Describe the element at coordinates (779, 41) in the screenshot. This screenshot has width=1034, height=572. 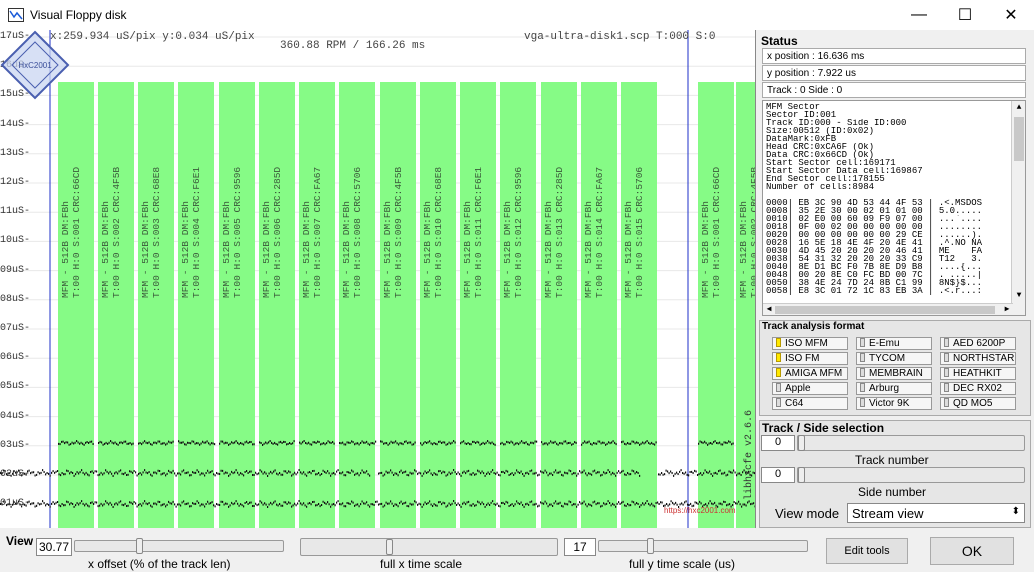
I see `status-title: Status` at that location.